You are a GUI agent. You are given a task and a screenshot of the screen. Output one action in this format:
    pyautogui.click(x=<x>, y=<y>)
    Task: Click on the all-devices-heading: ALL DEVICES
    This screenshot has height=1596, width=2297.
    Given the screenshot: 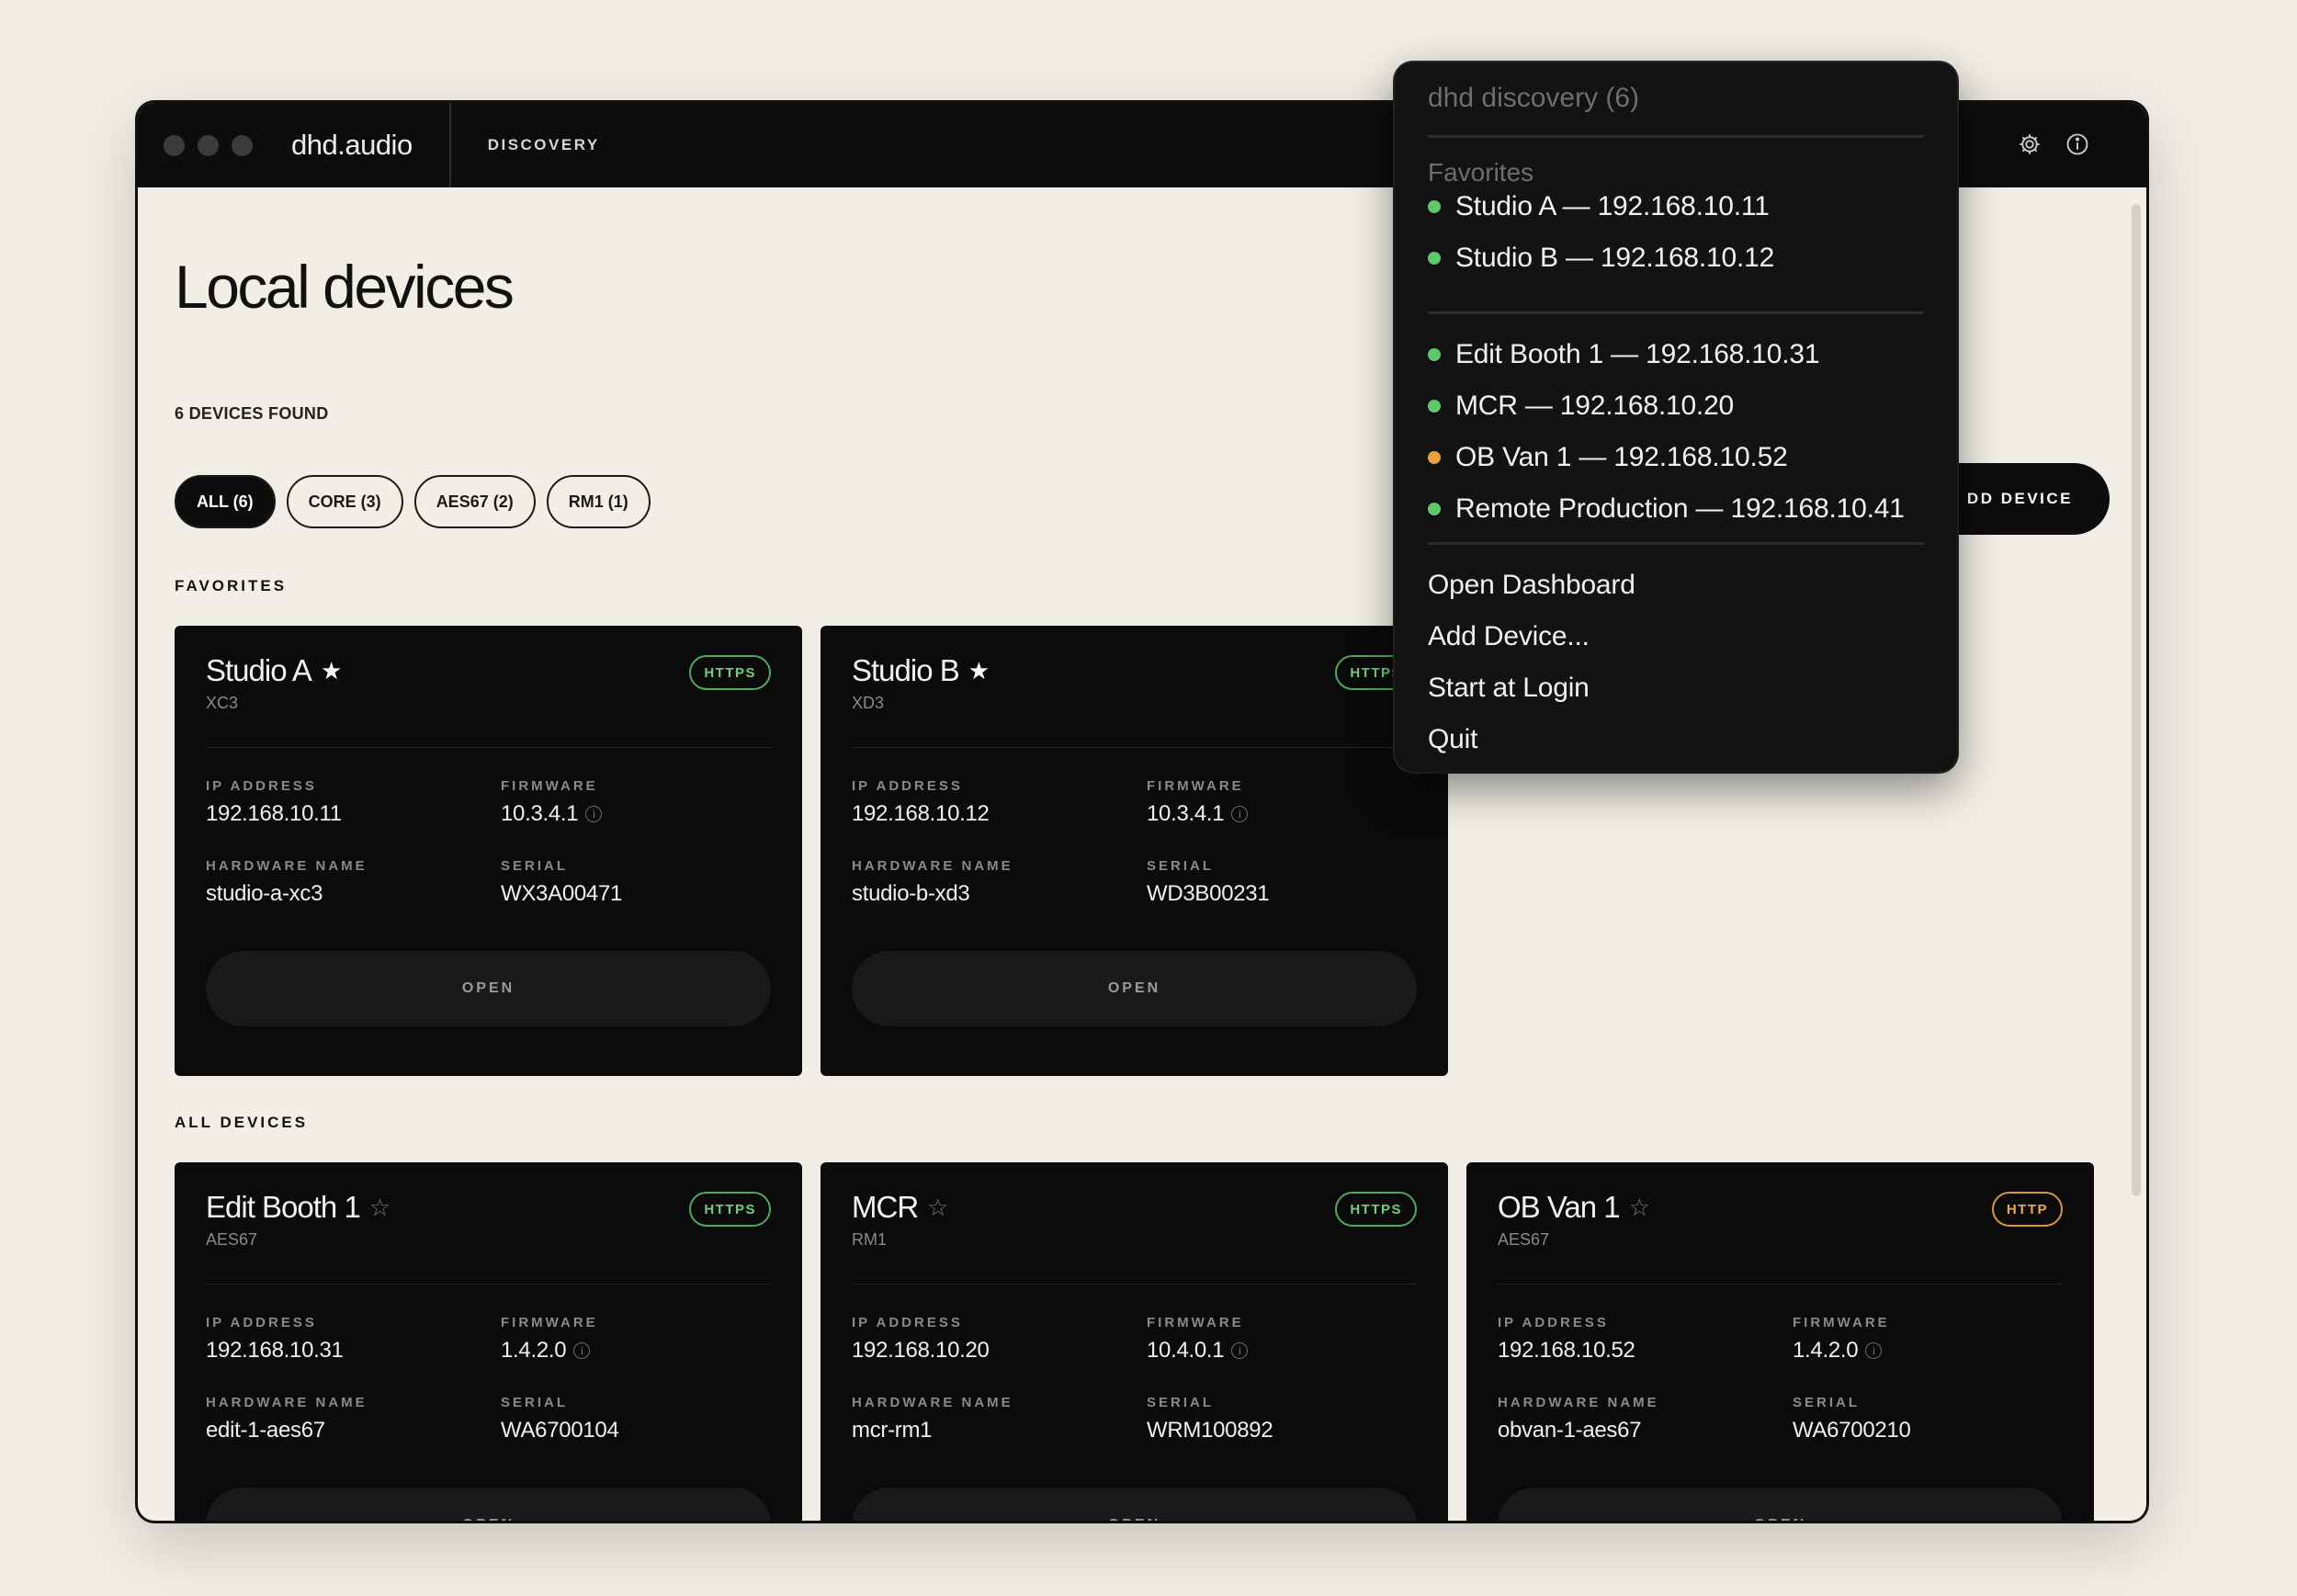 What is the action you would take?
    pyautogui.click(x=242, y=1122)
    